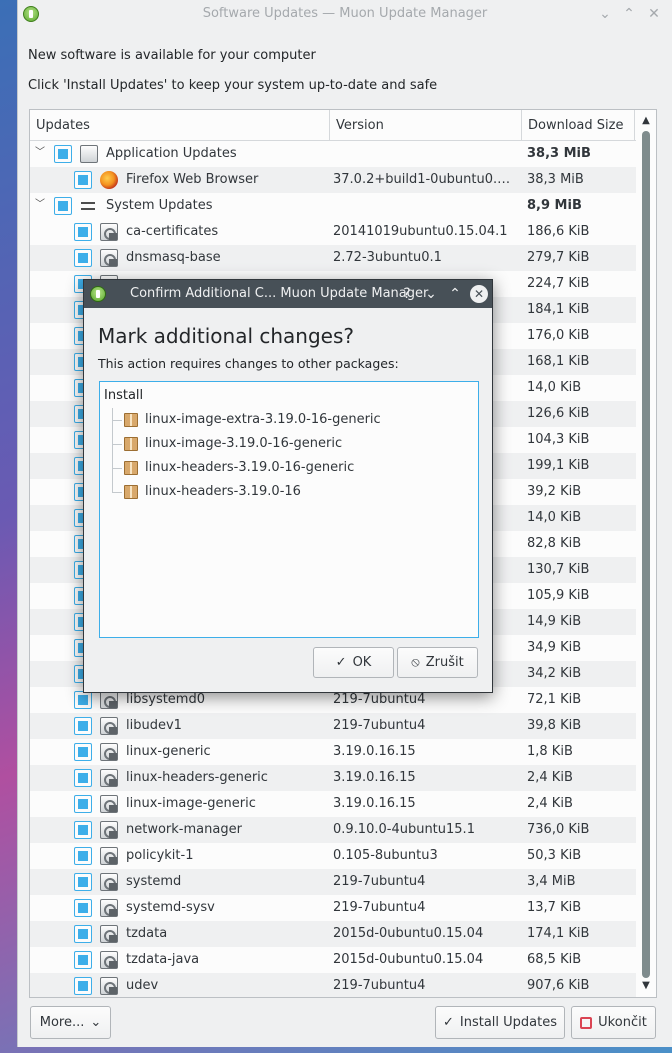 This screenshot has width=672, height=1053. Describe the element at coordinates (646, 121) in the screenshot. I see `scroll-up-icon: ▲` at that location.